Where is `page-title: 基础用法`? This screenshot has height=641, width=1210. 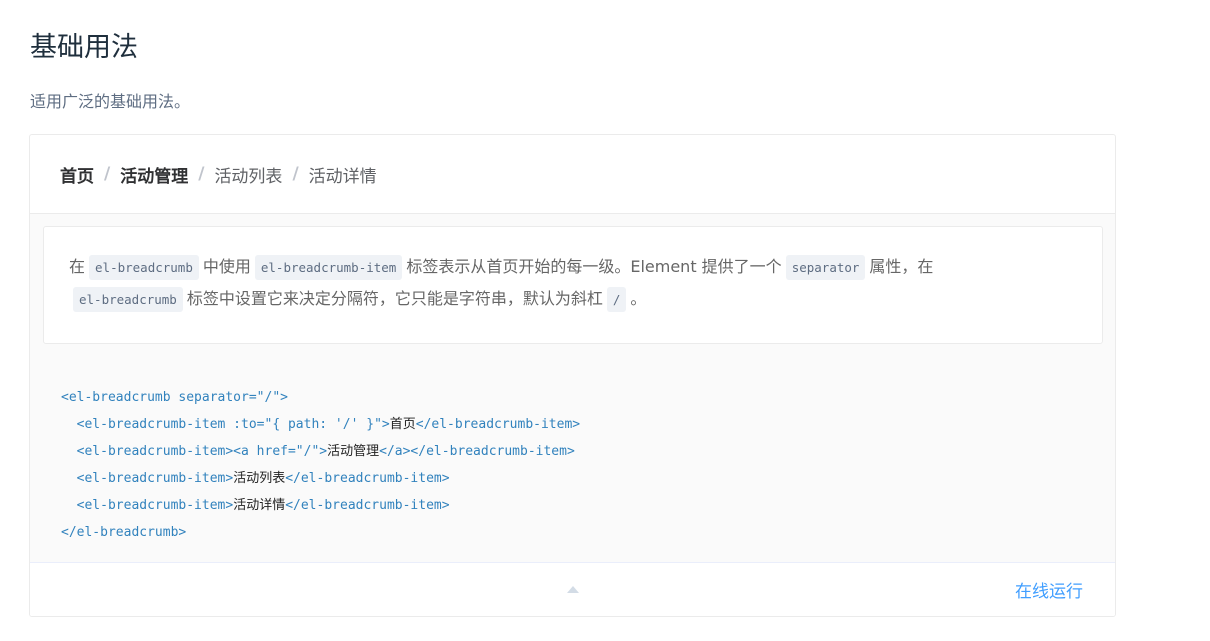 page-title: 基础用法 is located at coordinates (84, 47).